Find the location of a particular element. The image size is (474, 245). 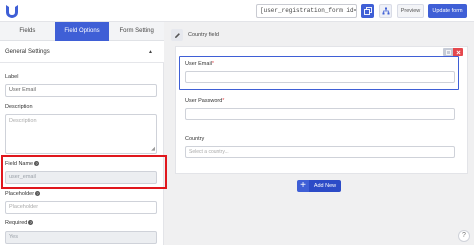

caret-up-icon: ▲ is located at coordinates (150, 52).